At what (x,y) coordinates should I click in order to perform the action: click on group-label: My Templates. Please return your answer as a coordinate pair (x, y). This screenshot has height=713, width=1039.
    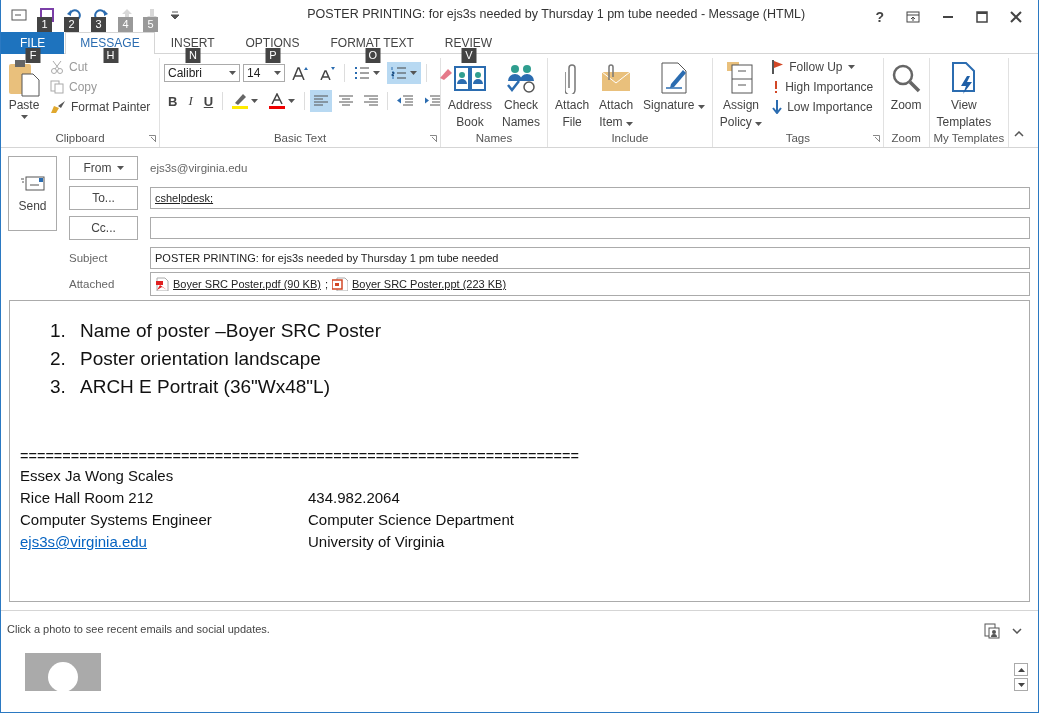
    Looking at the image, I should click on (969, 139).